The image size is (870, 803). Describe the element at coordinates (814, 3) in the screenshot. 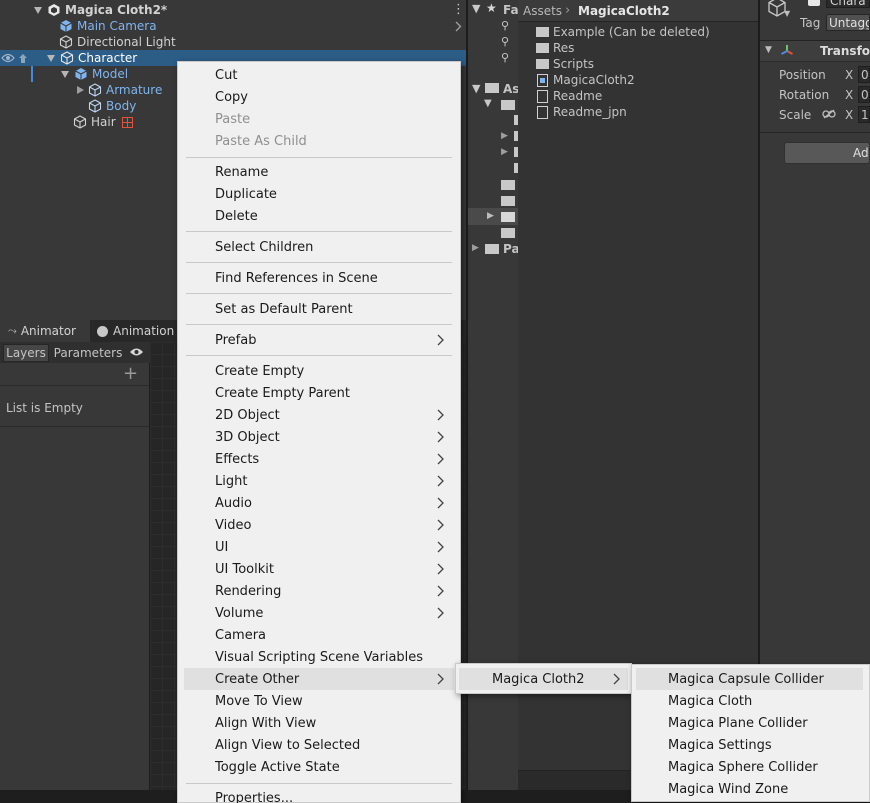

I see `active-checkbox` at that location.